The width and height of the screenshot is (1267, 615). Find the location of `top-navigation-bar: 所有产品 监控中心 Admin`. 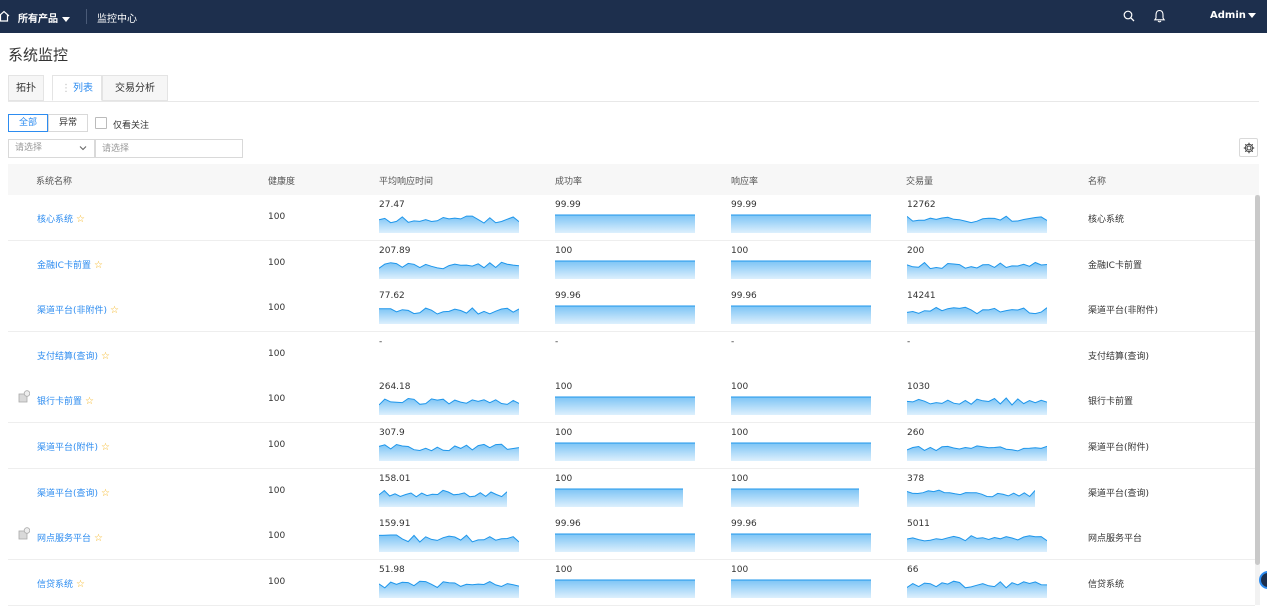

top-navigation-bar: 所有产品 监控中心 Admin is located at coordinates (633, 16).